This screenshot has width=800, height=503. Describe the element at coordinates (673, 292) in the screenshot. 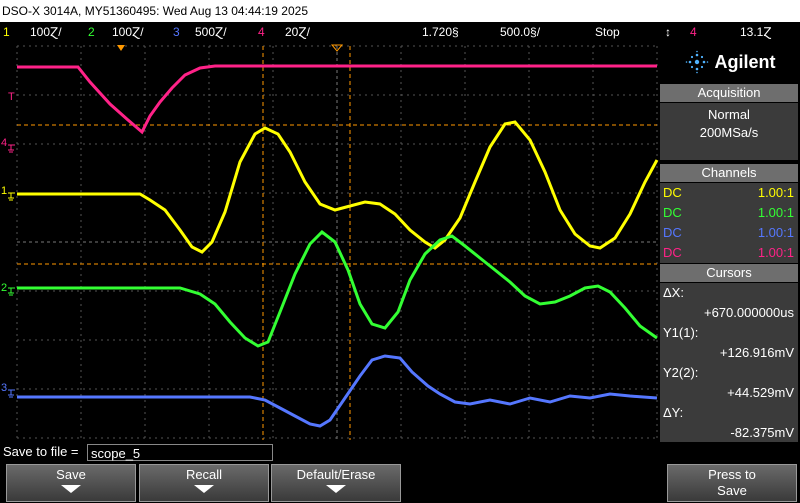

I see `dx-label: ΔX:` at that location.